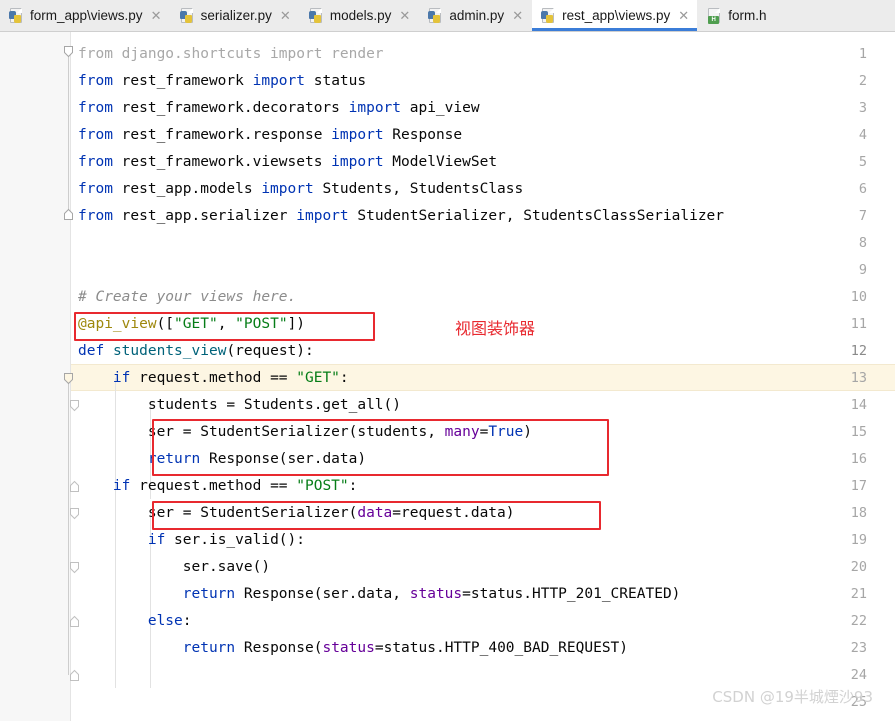 Image resolution: width=895 pixels, height=721 pixels. What do you see at coordinates (495, 328) in the screenshot?
I see `annotation-label-view-decorator: 视图装饰器` at bounding box center [495, 328].